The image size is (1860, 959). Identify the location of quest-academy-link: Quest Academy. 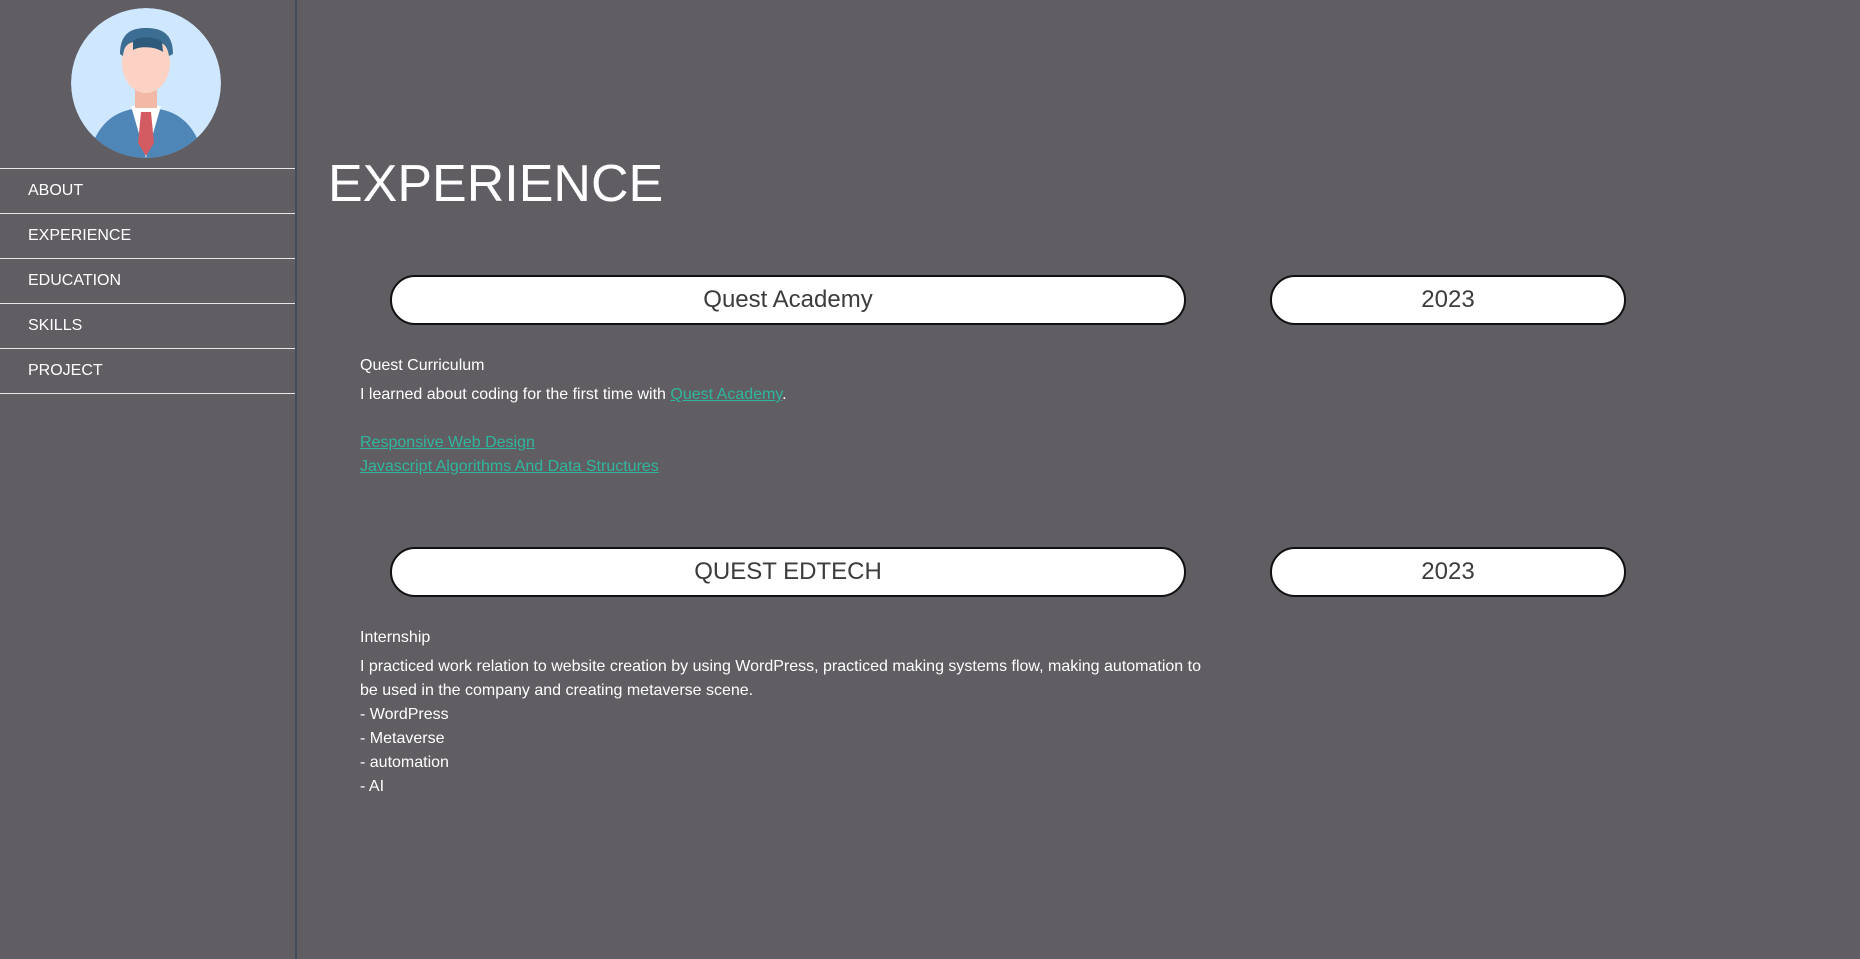
(726, 394).